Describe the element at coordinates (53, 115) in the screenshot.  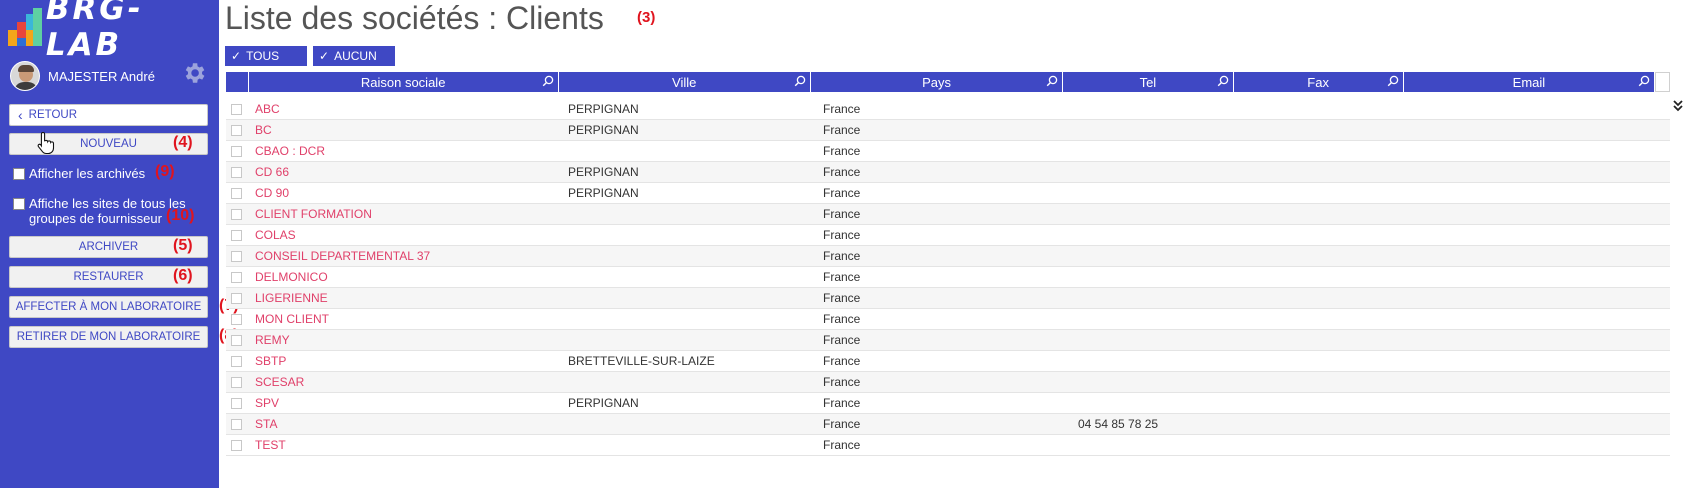
I see `retour-label: RETOUR` at that location.